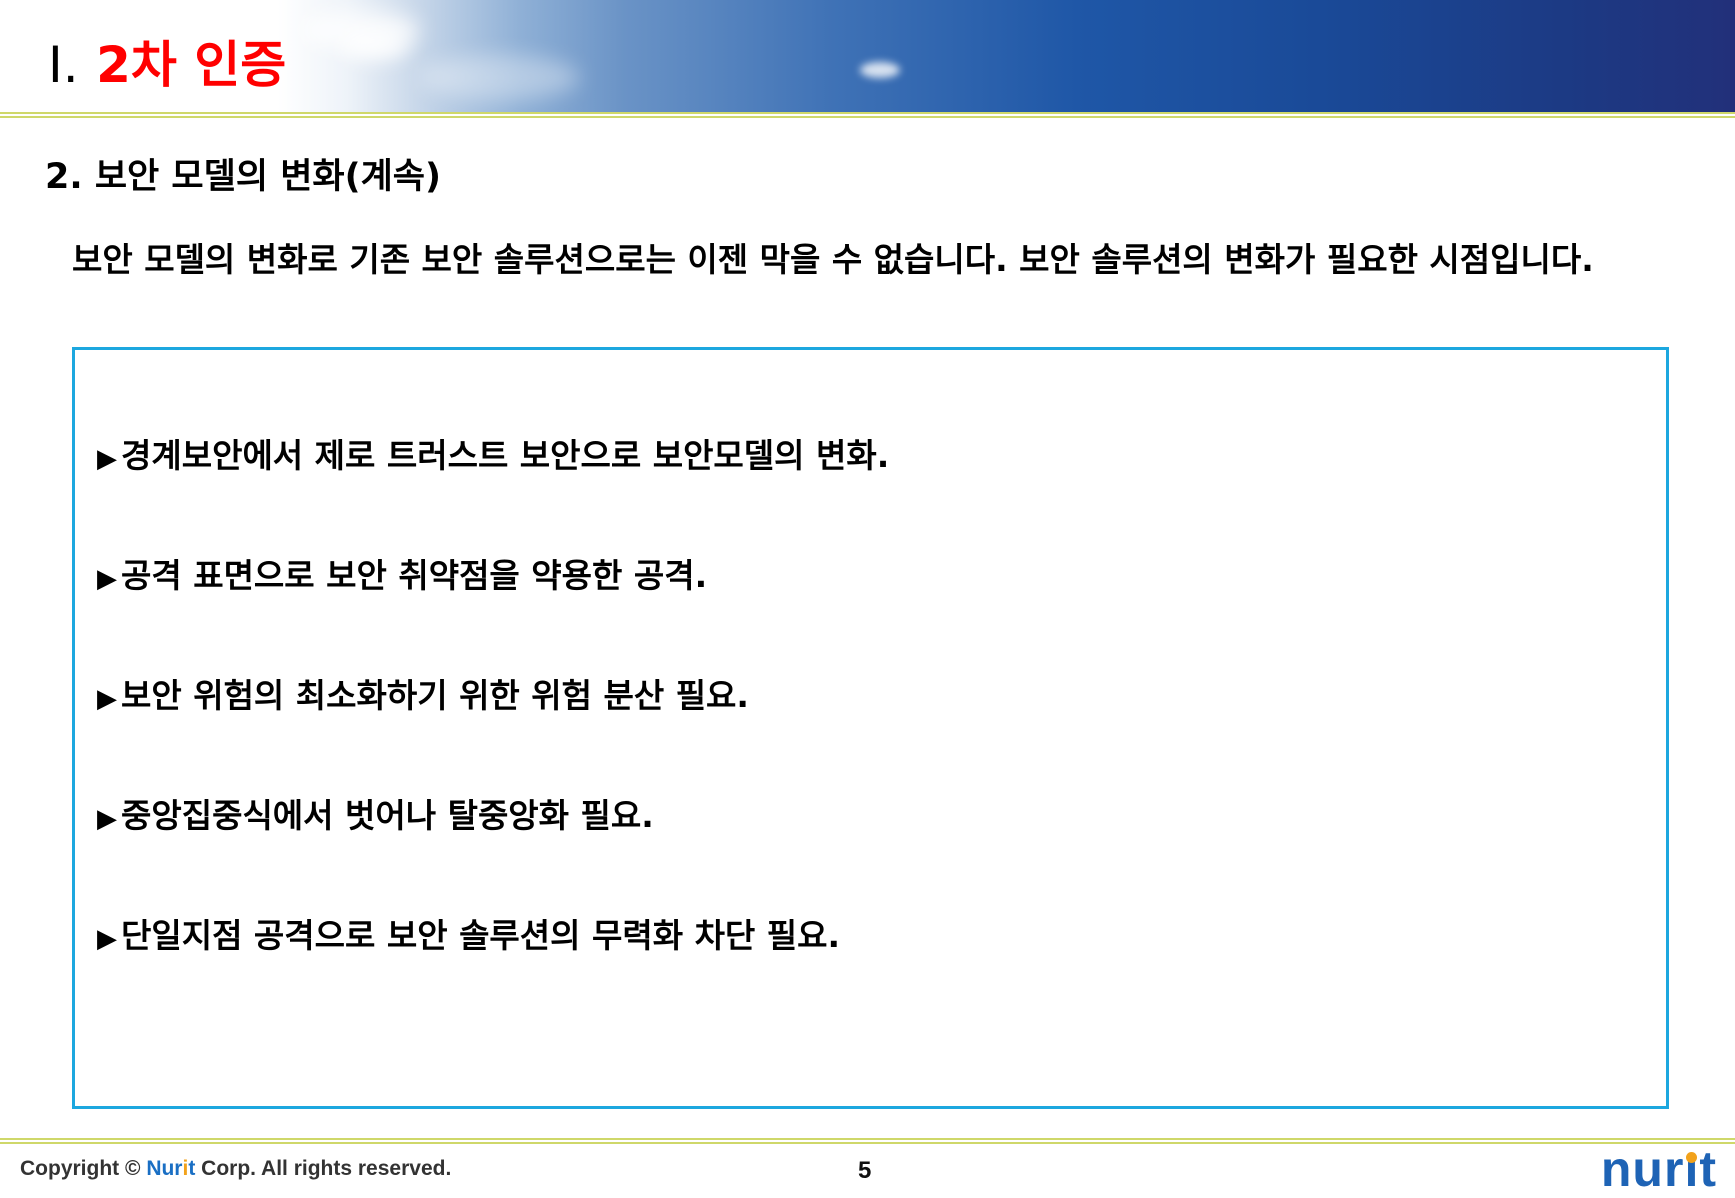  I want to click on copyright-brand: Nurit, so click(170, 1168).